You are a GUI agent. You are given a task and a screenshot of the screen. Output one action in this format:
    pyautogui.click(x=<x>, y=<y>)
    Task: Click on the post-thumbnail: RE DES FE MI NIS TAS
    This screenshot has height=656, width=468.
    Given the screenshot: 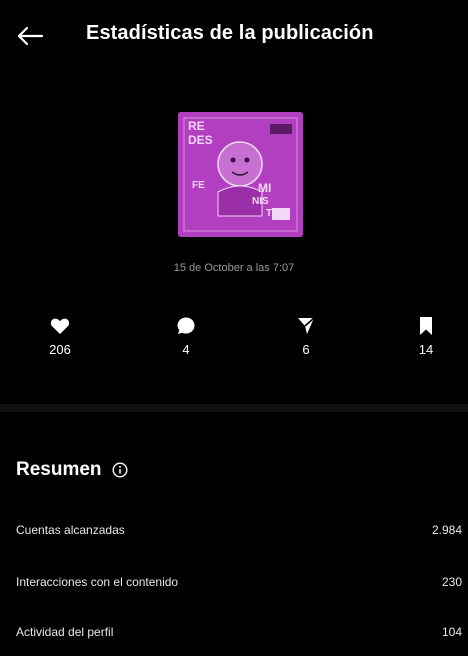 What is the action you would take?
    pyautogui.click(x=240, y=174)
    